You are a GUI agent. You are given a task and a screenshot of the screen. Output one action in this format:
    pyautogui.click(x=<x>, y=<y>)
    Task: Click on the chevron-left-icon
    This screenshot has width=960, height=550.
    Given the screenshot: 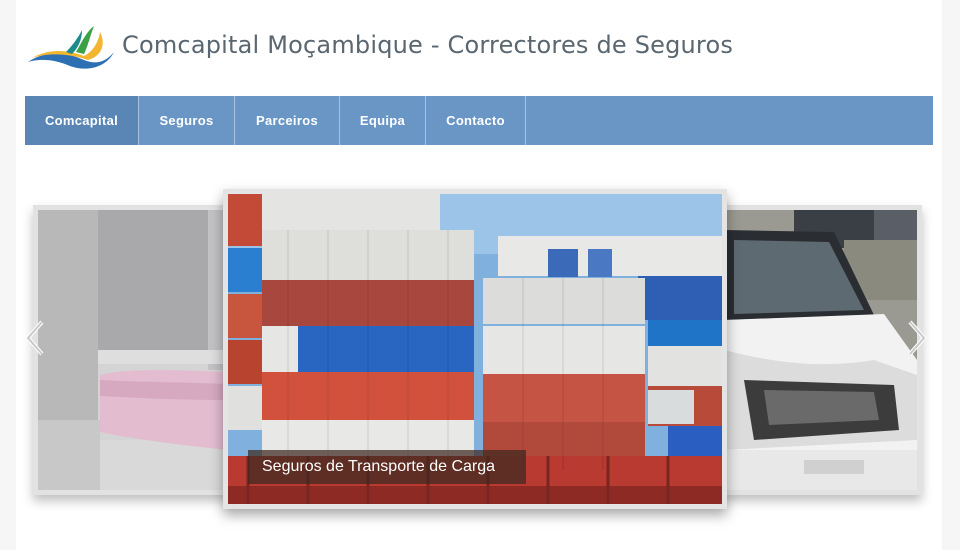 What is the action you would take?
    pyautogui.click(x=35, y=338)
    